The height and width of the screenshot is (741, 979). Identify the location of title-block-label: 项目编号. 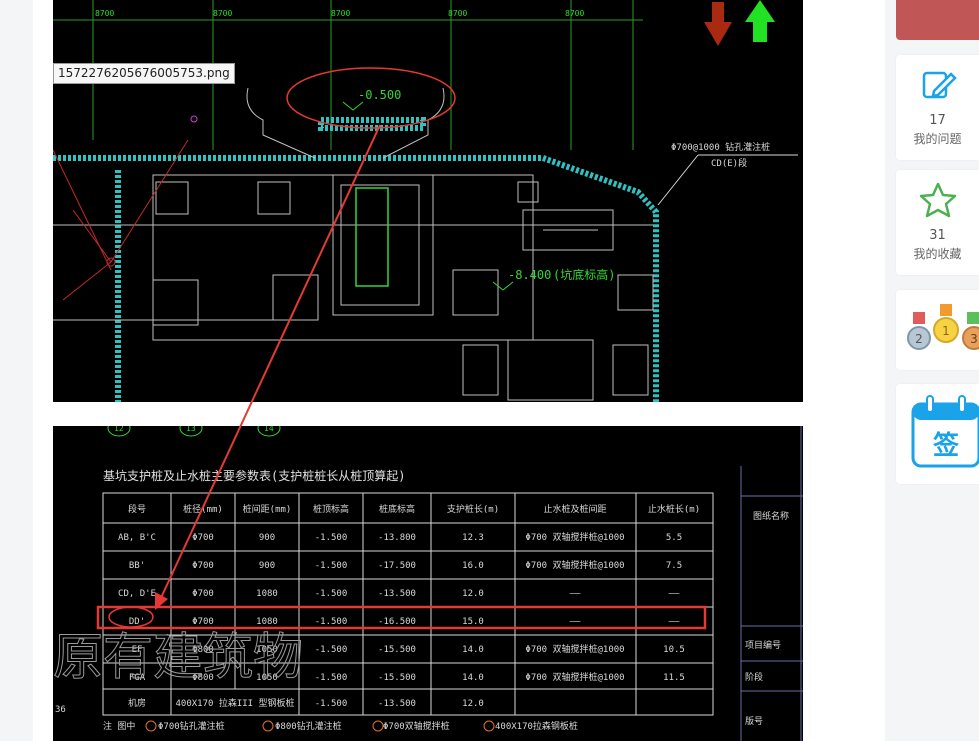
(763, 645).